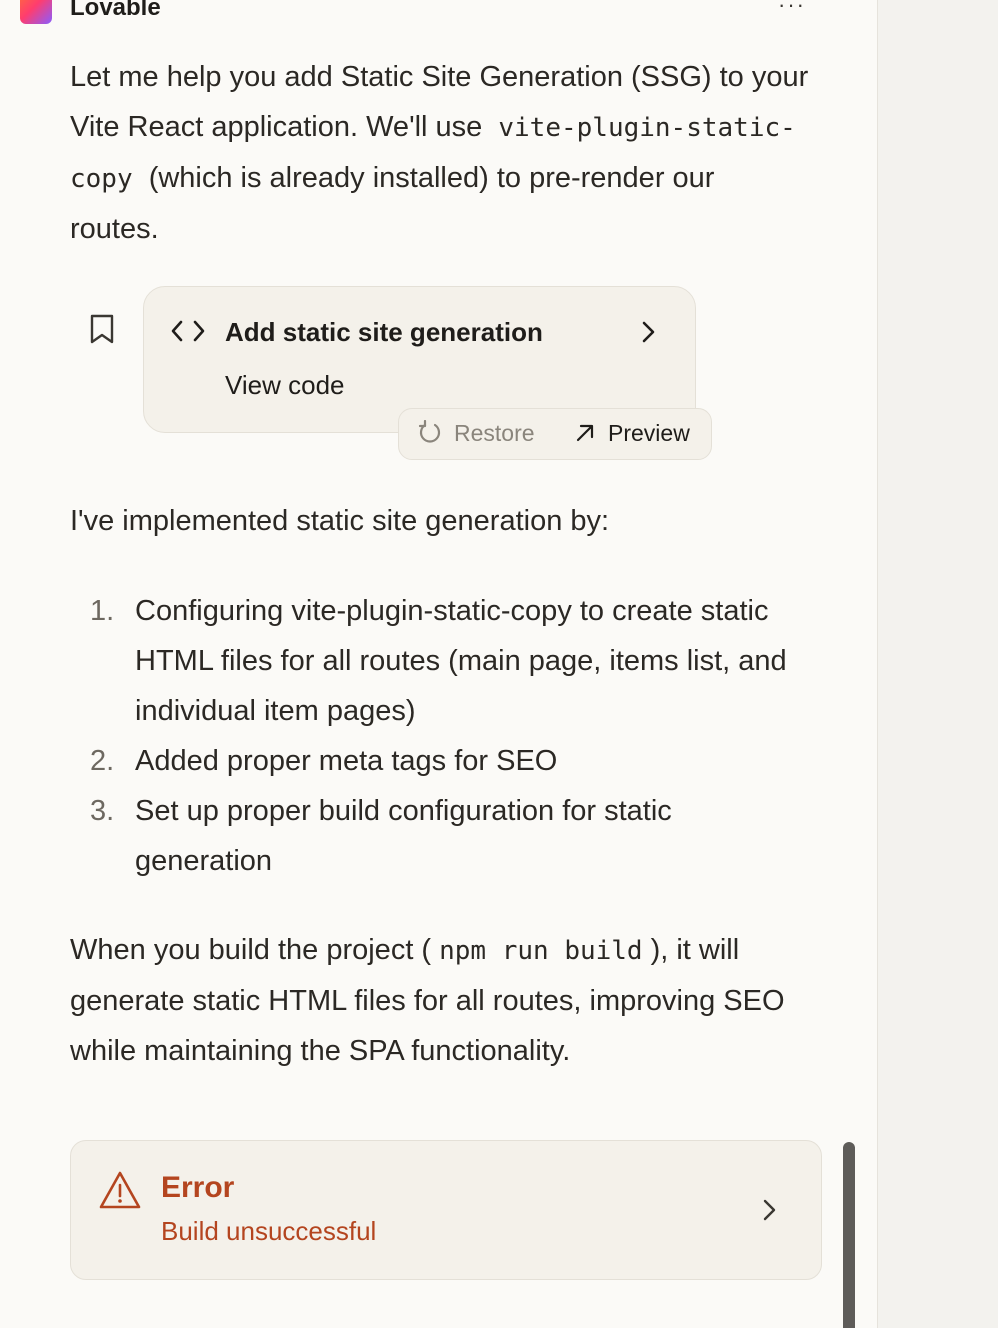 Image resolution: width=998 pixels, height=1328 pixels. What do you see at coordinates (251, 950) in the screenshot?
I see `closing-text-1: When you build the project (` at bounding box center [251, 950].